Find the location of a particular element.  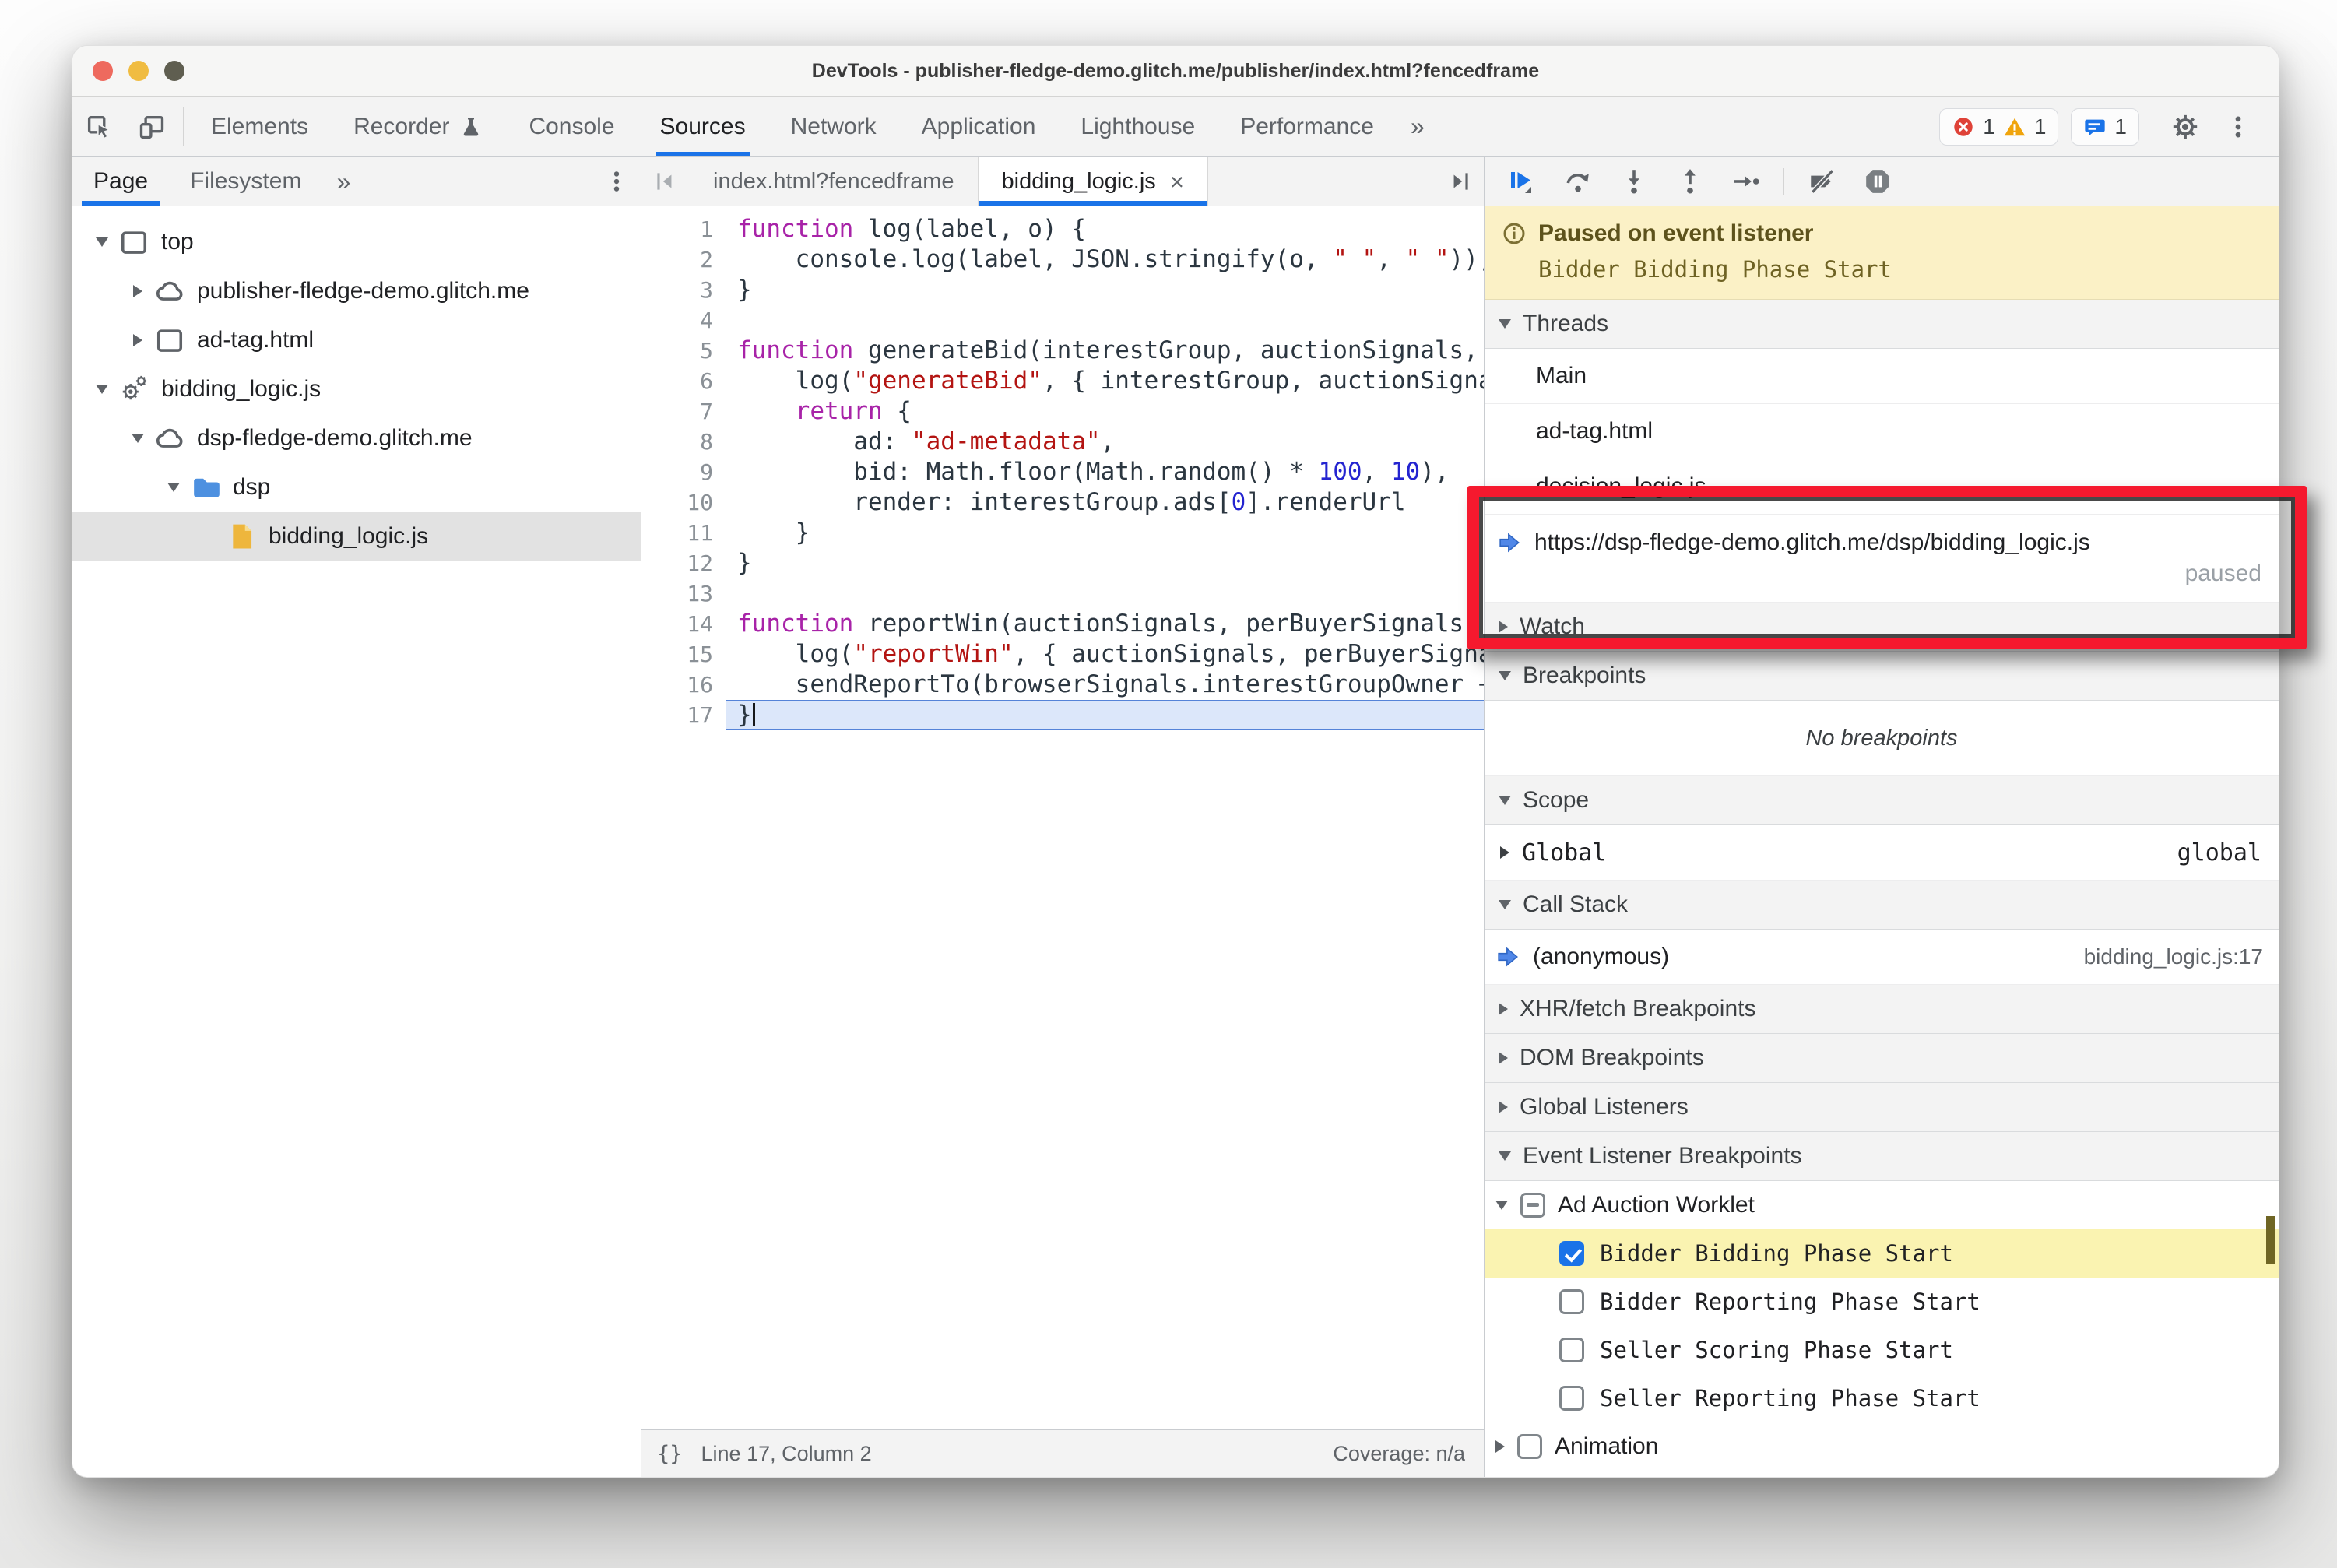

step-icon is located at coordinates (1746, 181).